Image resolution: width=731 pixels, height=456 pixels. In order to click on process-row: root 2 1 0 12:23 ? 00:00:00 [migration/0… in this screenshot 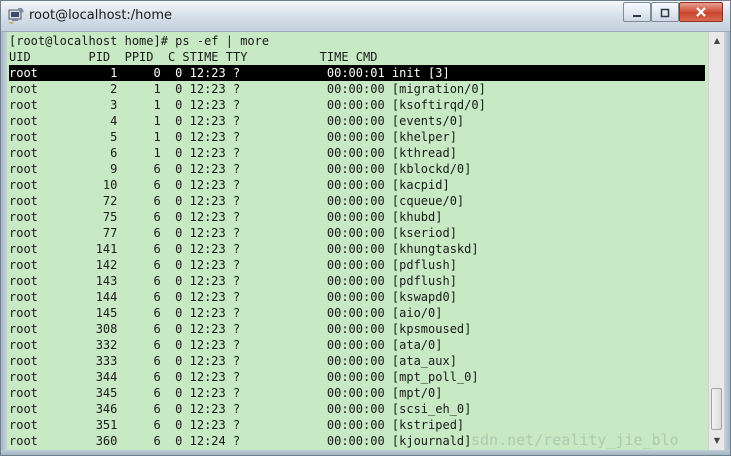, I will do `click(247, 89)`.